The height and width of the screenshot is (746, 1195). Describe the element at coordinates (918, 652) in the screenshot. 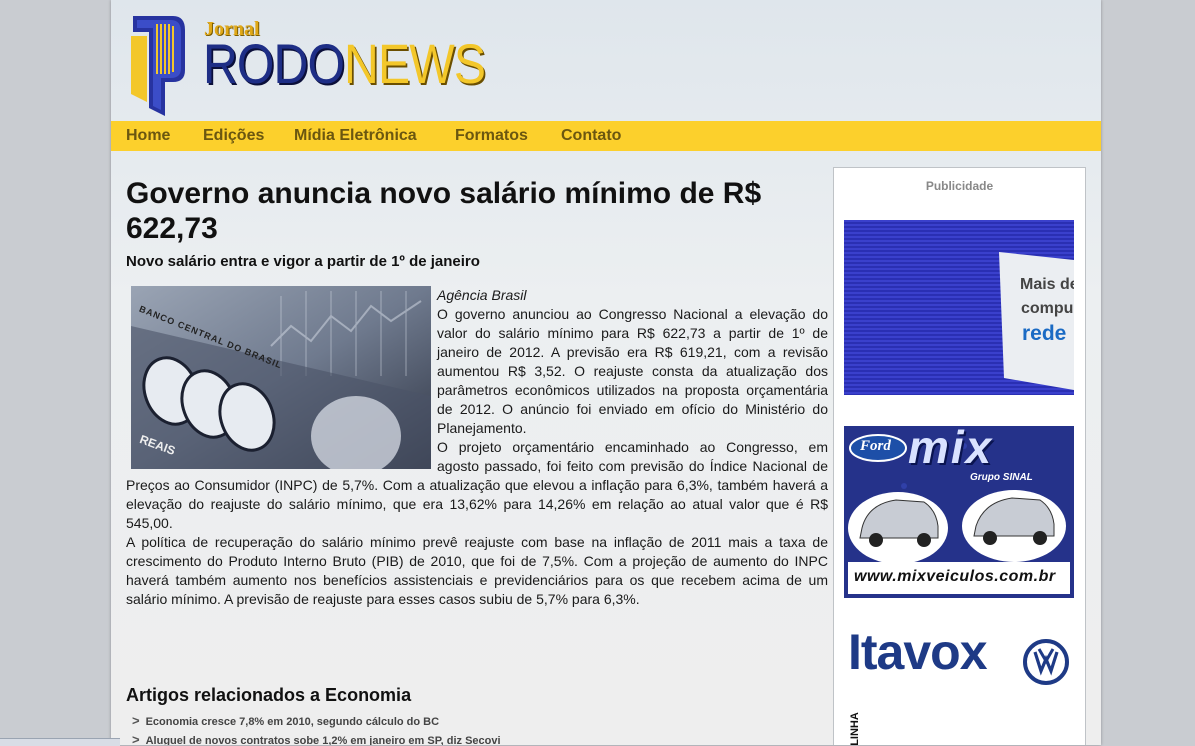

I see `ad3-brand: Itavox` at that location.